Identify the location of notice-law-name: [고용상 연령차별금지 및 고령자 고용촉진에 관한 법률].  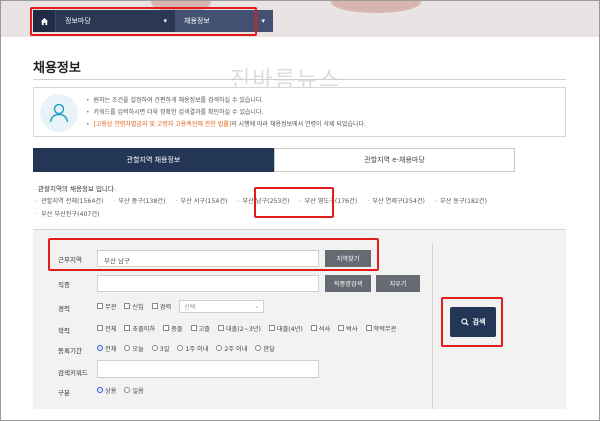
(162, 124).